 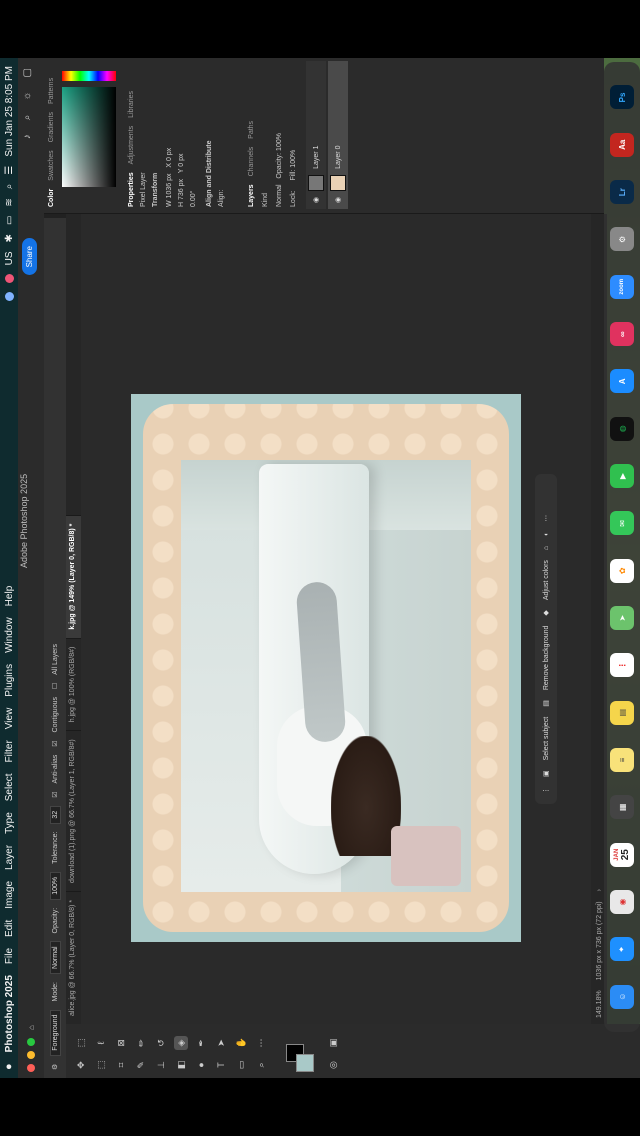 I want to click on tab-layers: Layers, so click(x=251, y=195).